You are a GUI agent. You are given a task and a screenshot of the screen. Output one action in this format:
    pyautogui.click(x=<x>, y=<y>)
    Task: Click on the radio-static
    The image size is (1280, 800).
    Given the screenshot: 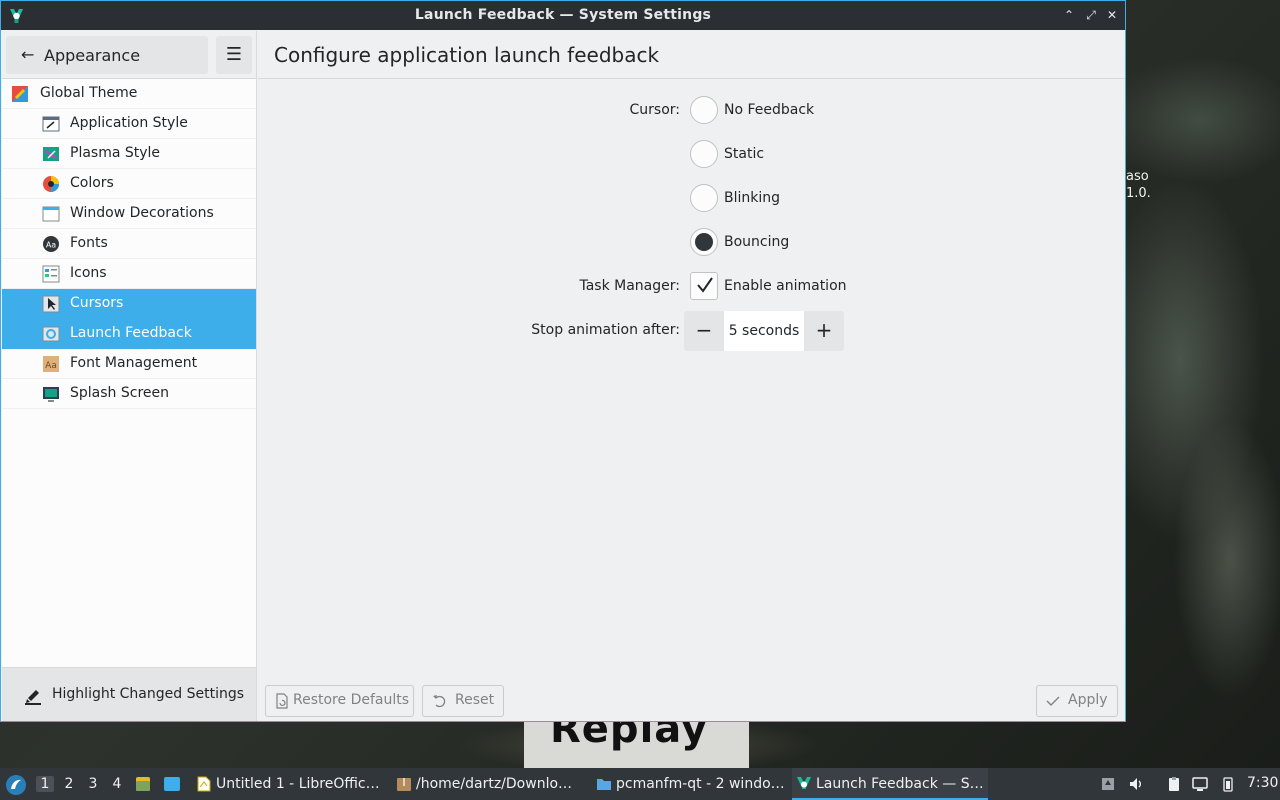 What is the action you would take?
    pyautogui.click(x=704, y=154)
    